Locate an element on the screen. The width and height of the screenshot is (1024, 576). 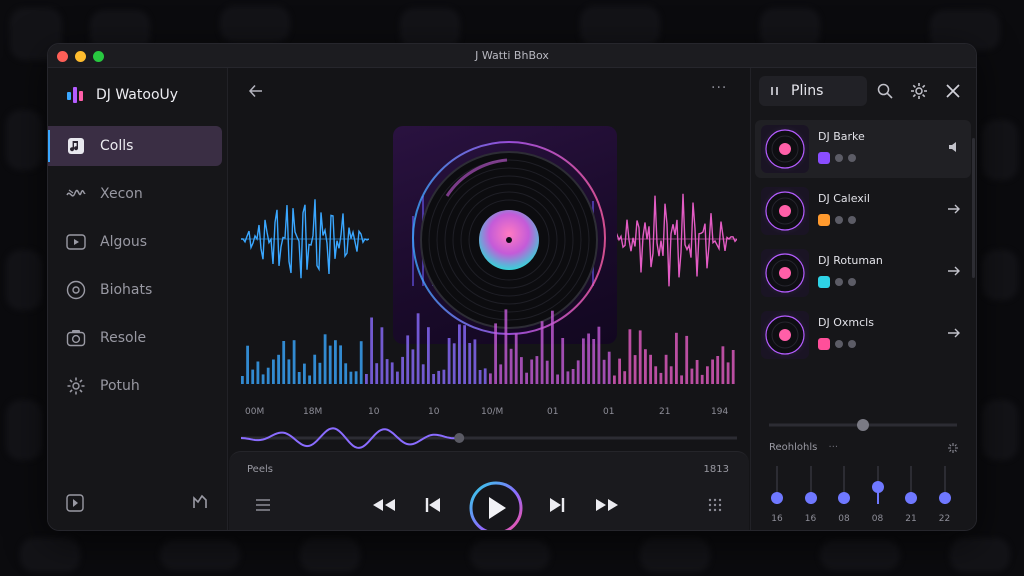
timeline-tick: 194 is located at coordinates (720, 412).